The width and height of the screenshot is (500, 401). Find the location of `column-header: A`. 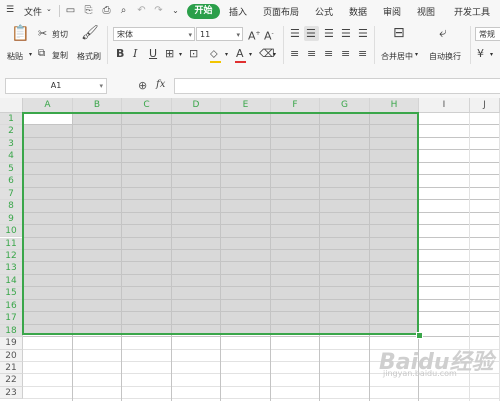

column-header: A is located at coordinates (48, 105).